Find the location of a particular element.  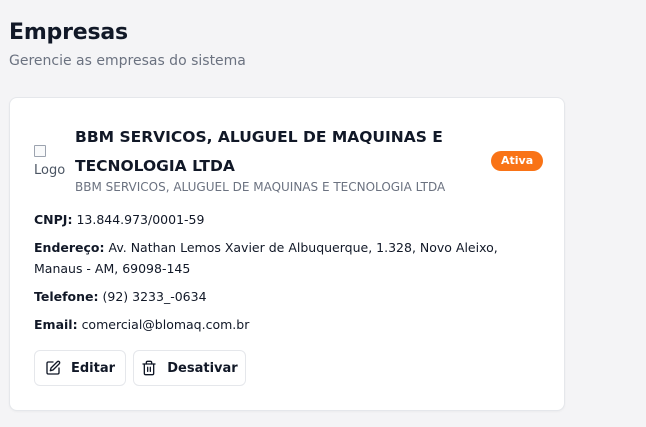

address-label: Endereço: is located at coordinates (69, 247).